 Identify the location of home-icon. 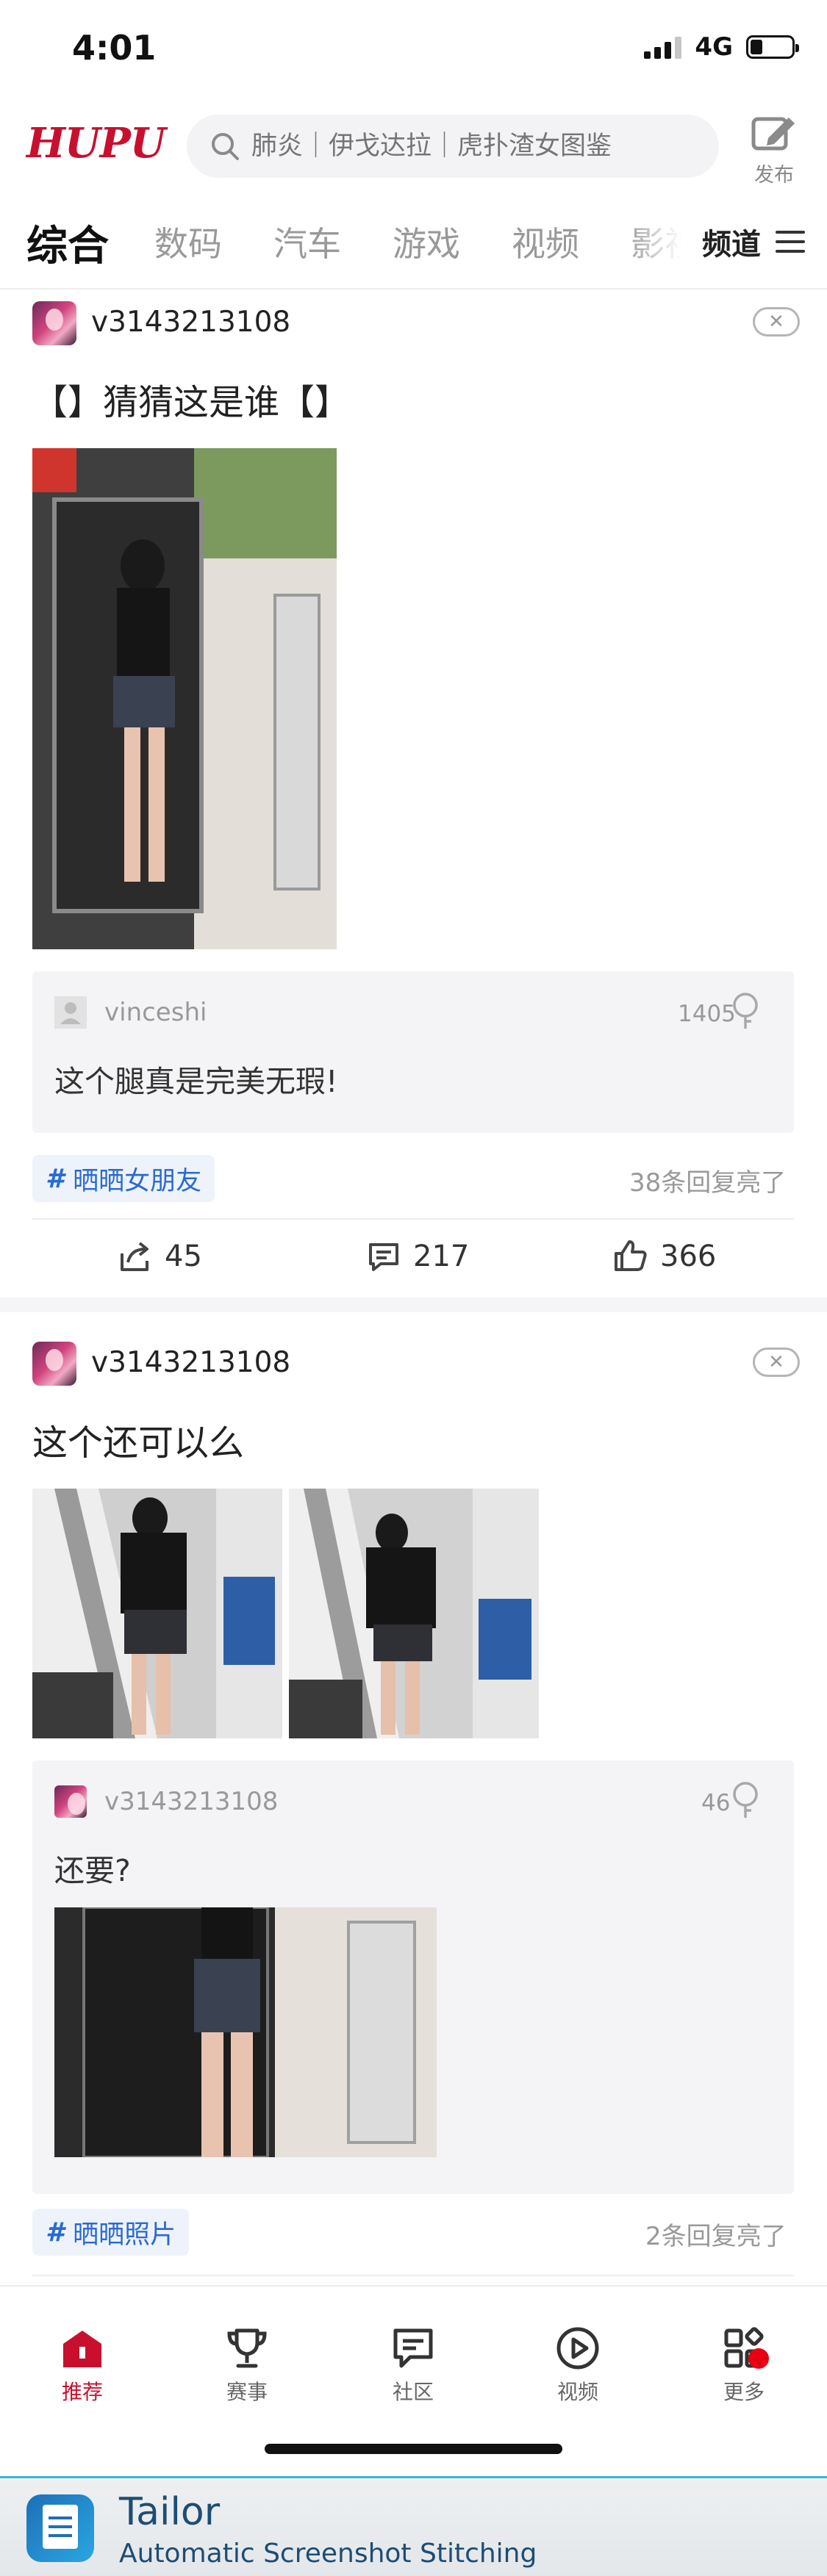
(82, 2349).